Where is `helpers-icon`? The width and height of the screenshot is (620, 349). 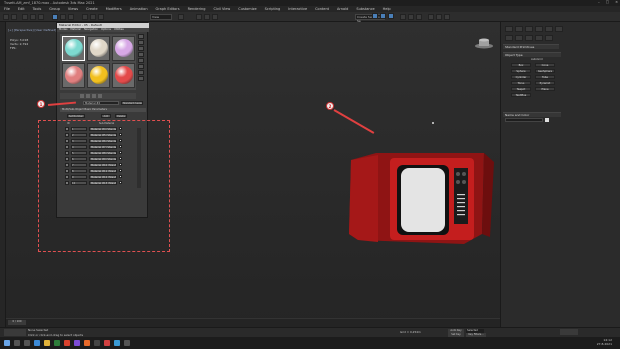 helpers-icon is located at coordinates (549, 38).